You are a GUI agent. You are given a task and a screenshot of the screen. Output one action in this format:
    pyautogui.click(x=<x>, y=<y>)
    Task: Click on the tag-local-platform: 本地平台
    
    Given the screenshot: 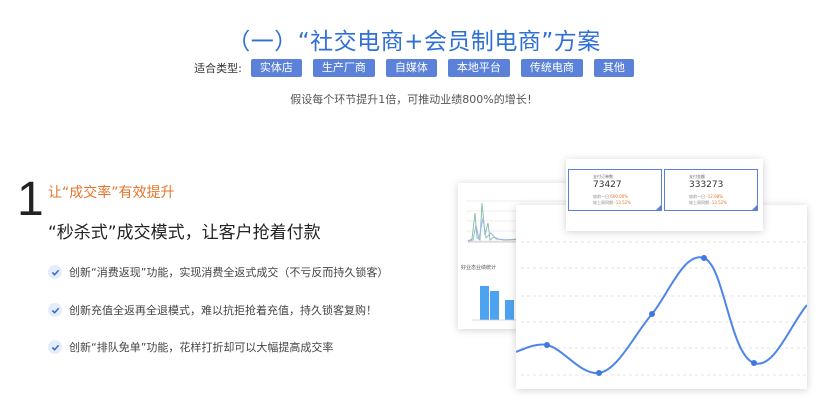 What is the action you would take?
    pyautogui.click(x=478, y=68)
    